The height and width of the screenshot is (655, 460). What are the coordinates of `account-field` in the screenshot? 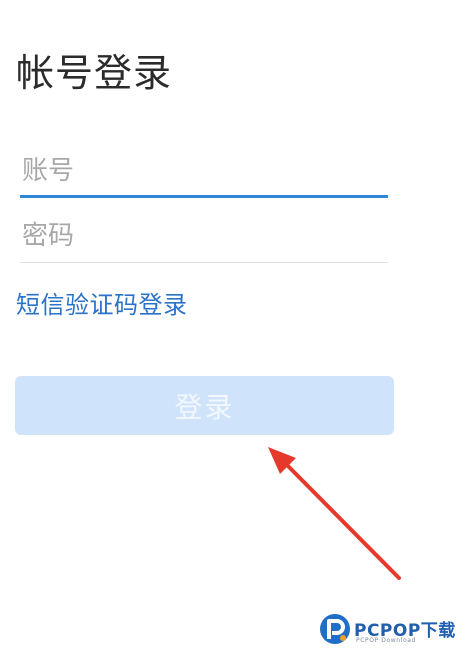 It's located at (204, 173).